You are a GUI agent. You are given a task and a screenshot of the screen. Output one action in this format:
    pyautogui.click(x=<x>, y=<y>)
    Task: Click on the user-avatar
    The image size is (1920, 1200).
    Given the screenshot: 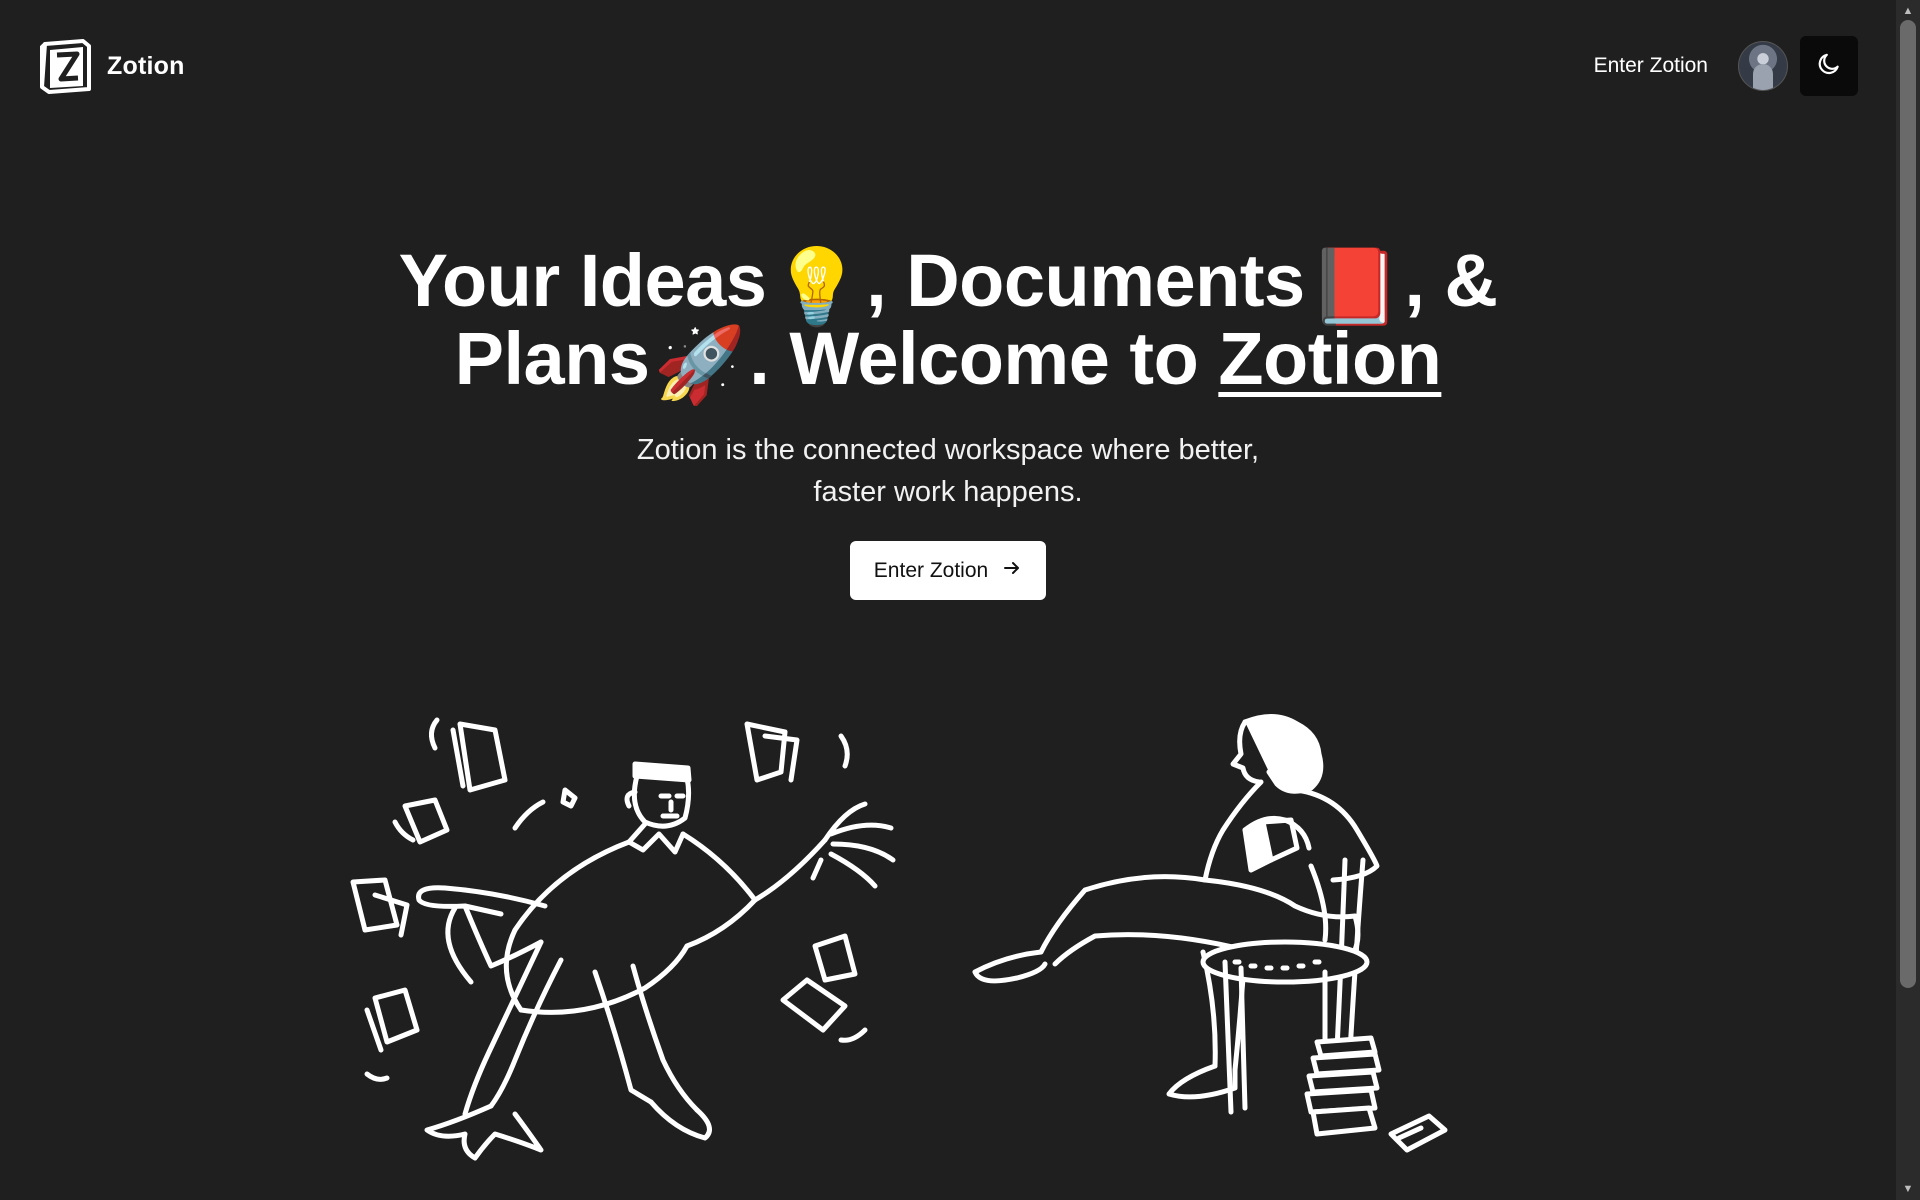 What is the action you would take?
    pyautogui.click(x=1763, y=66)
    